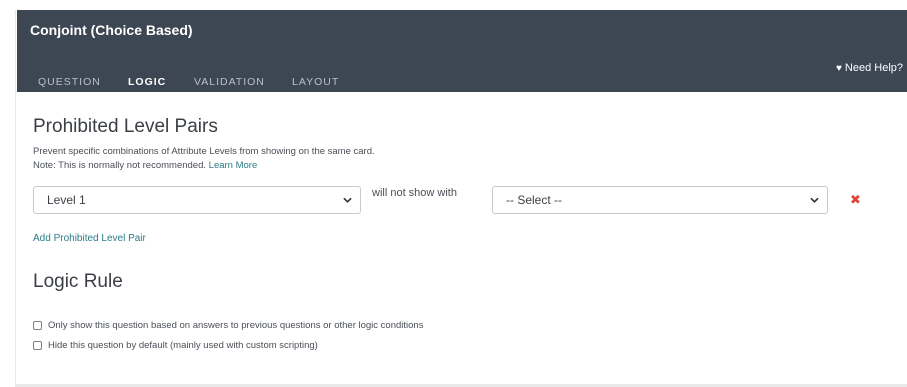 The image size is (907, 387). I want to click on need-help-label: Need Help?, so click(873, 68).